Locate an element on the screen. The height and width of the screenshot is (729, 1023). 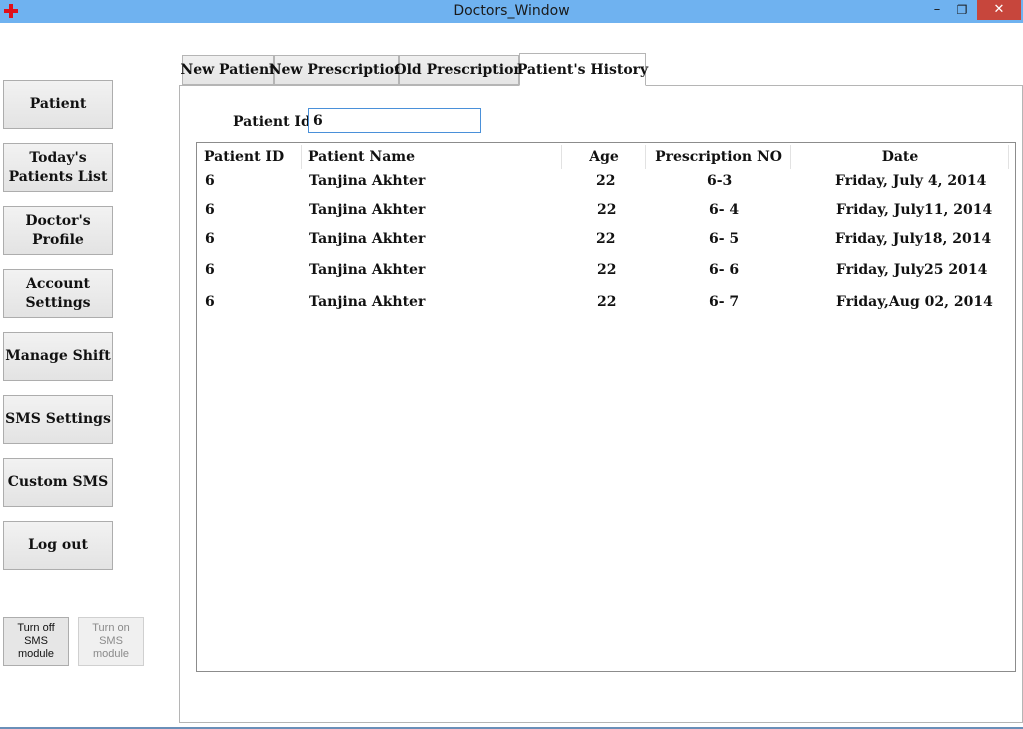
custom-sms-button: Custom SMS is located at coordinates (58, 482).